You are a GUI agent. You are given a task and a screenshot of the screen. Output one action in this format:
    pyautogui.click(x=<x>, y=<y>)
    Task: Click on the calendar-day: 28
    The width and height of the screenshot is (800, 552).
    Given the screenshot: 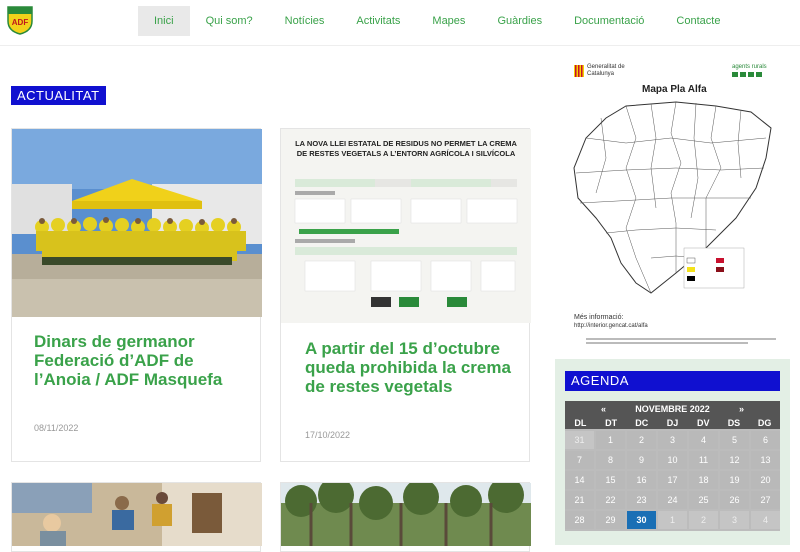 What is the action you would take?
    pyautogui.click(x=579, y=520)
    